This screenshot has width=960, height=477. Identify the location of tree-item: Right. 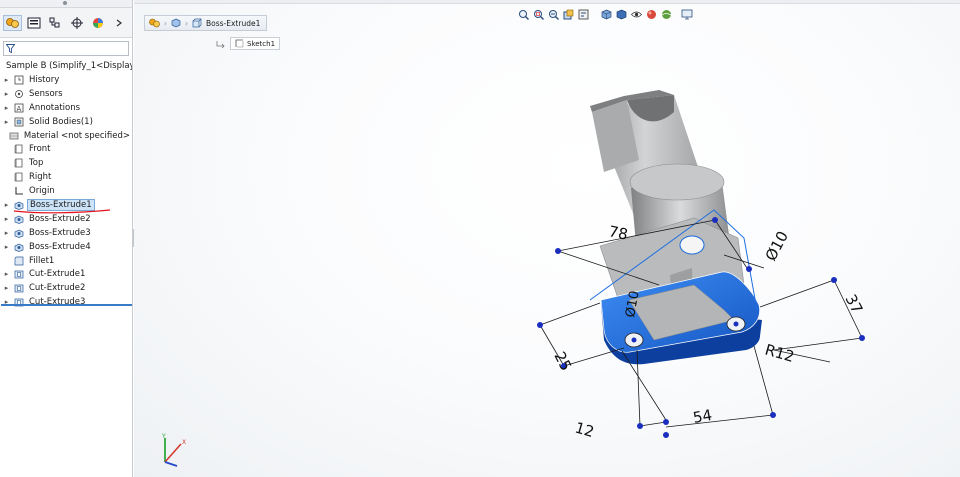
(66, 177).